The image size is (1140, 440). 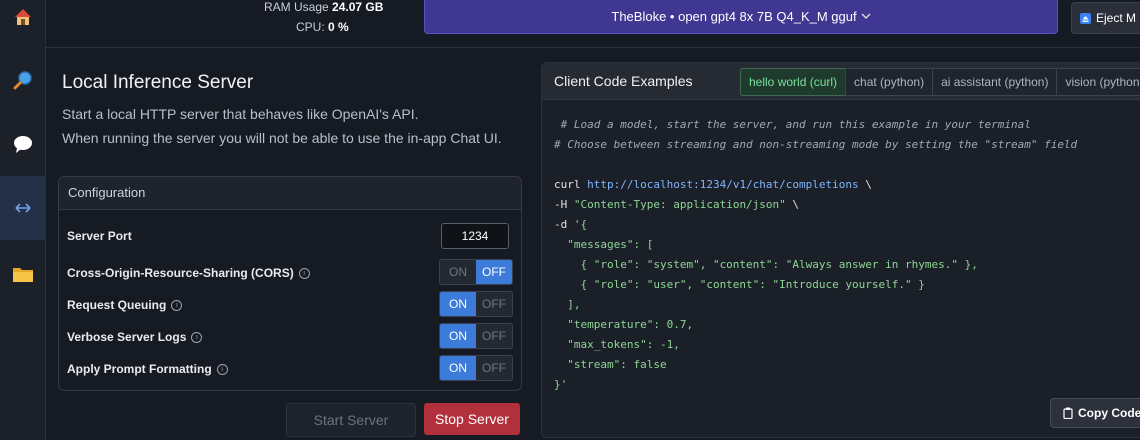 What do you see at coordinates (889, 82) in the screenshot?
I see `tab-chat-python: chat (python)` at bounding box center [889, 82].